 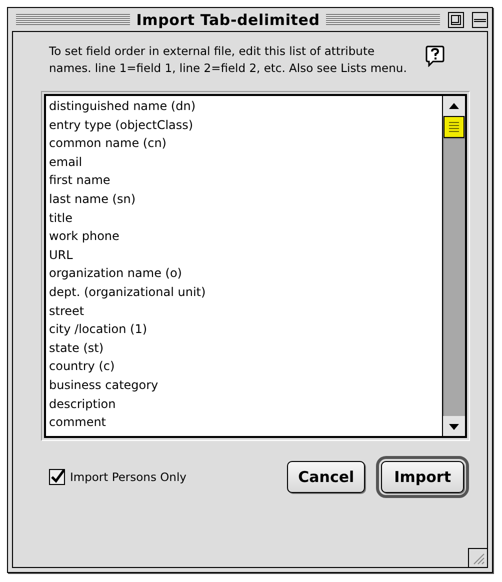 I want to click on attribute-line: street, so click(x=67, y=311).